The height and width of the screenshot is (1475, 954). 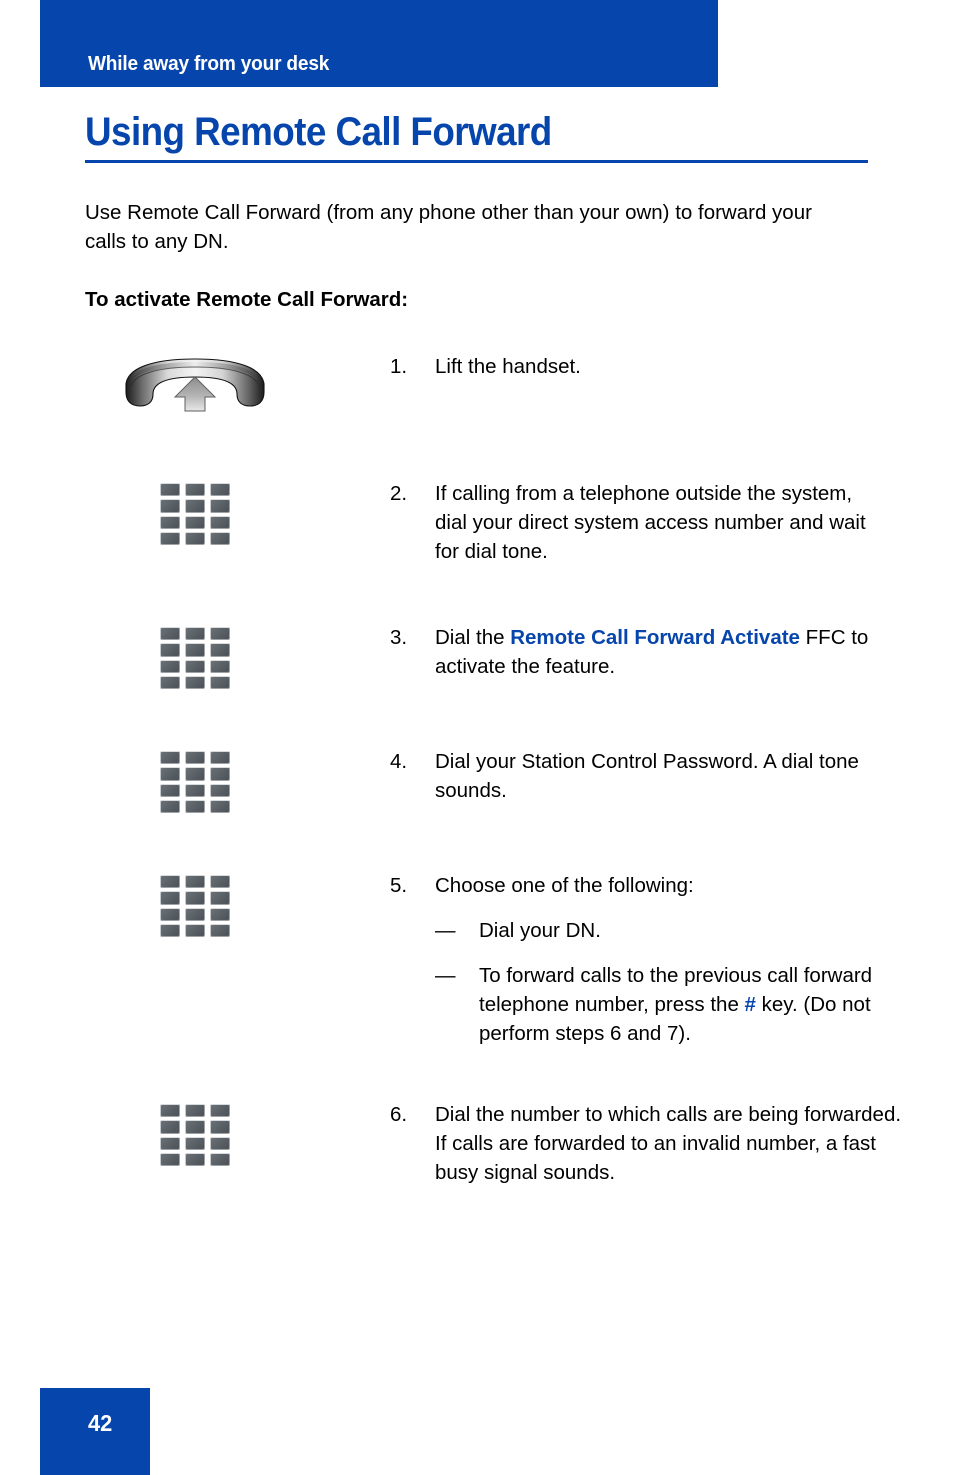 I want to click on step-5-number: 5., so click(x=399, y=885).